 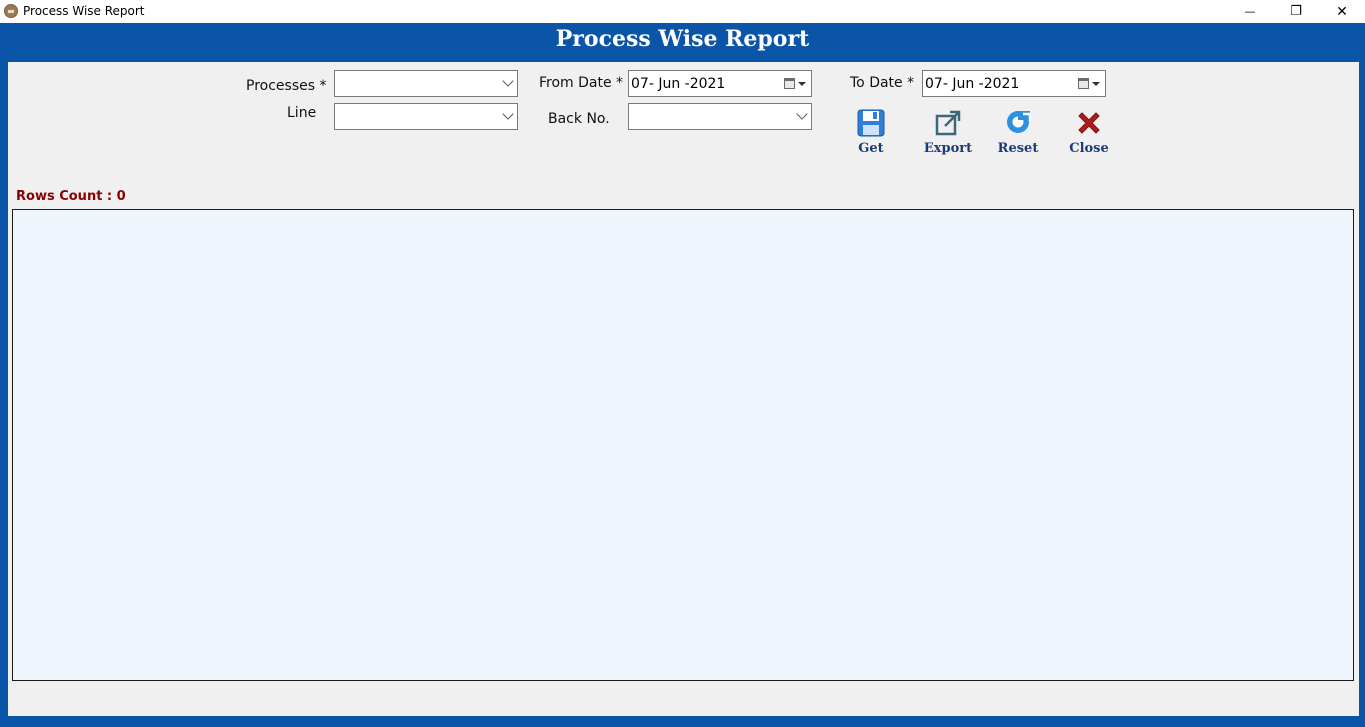 I want to click on line-dropdown, so click(x=426, y=116).